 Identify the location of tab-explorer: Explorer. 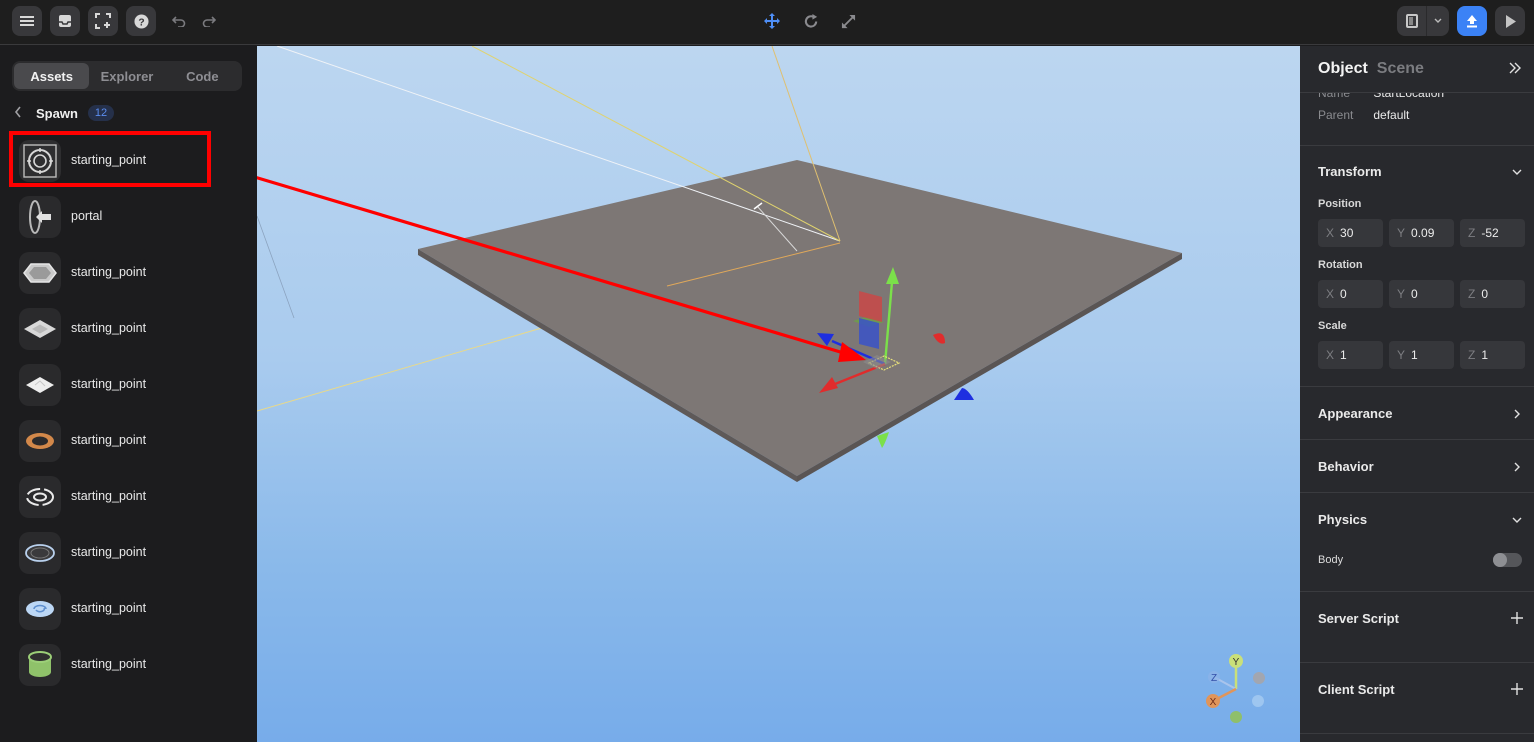
(126, 76).